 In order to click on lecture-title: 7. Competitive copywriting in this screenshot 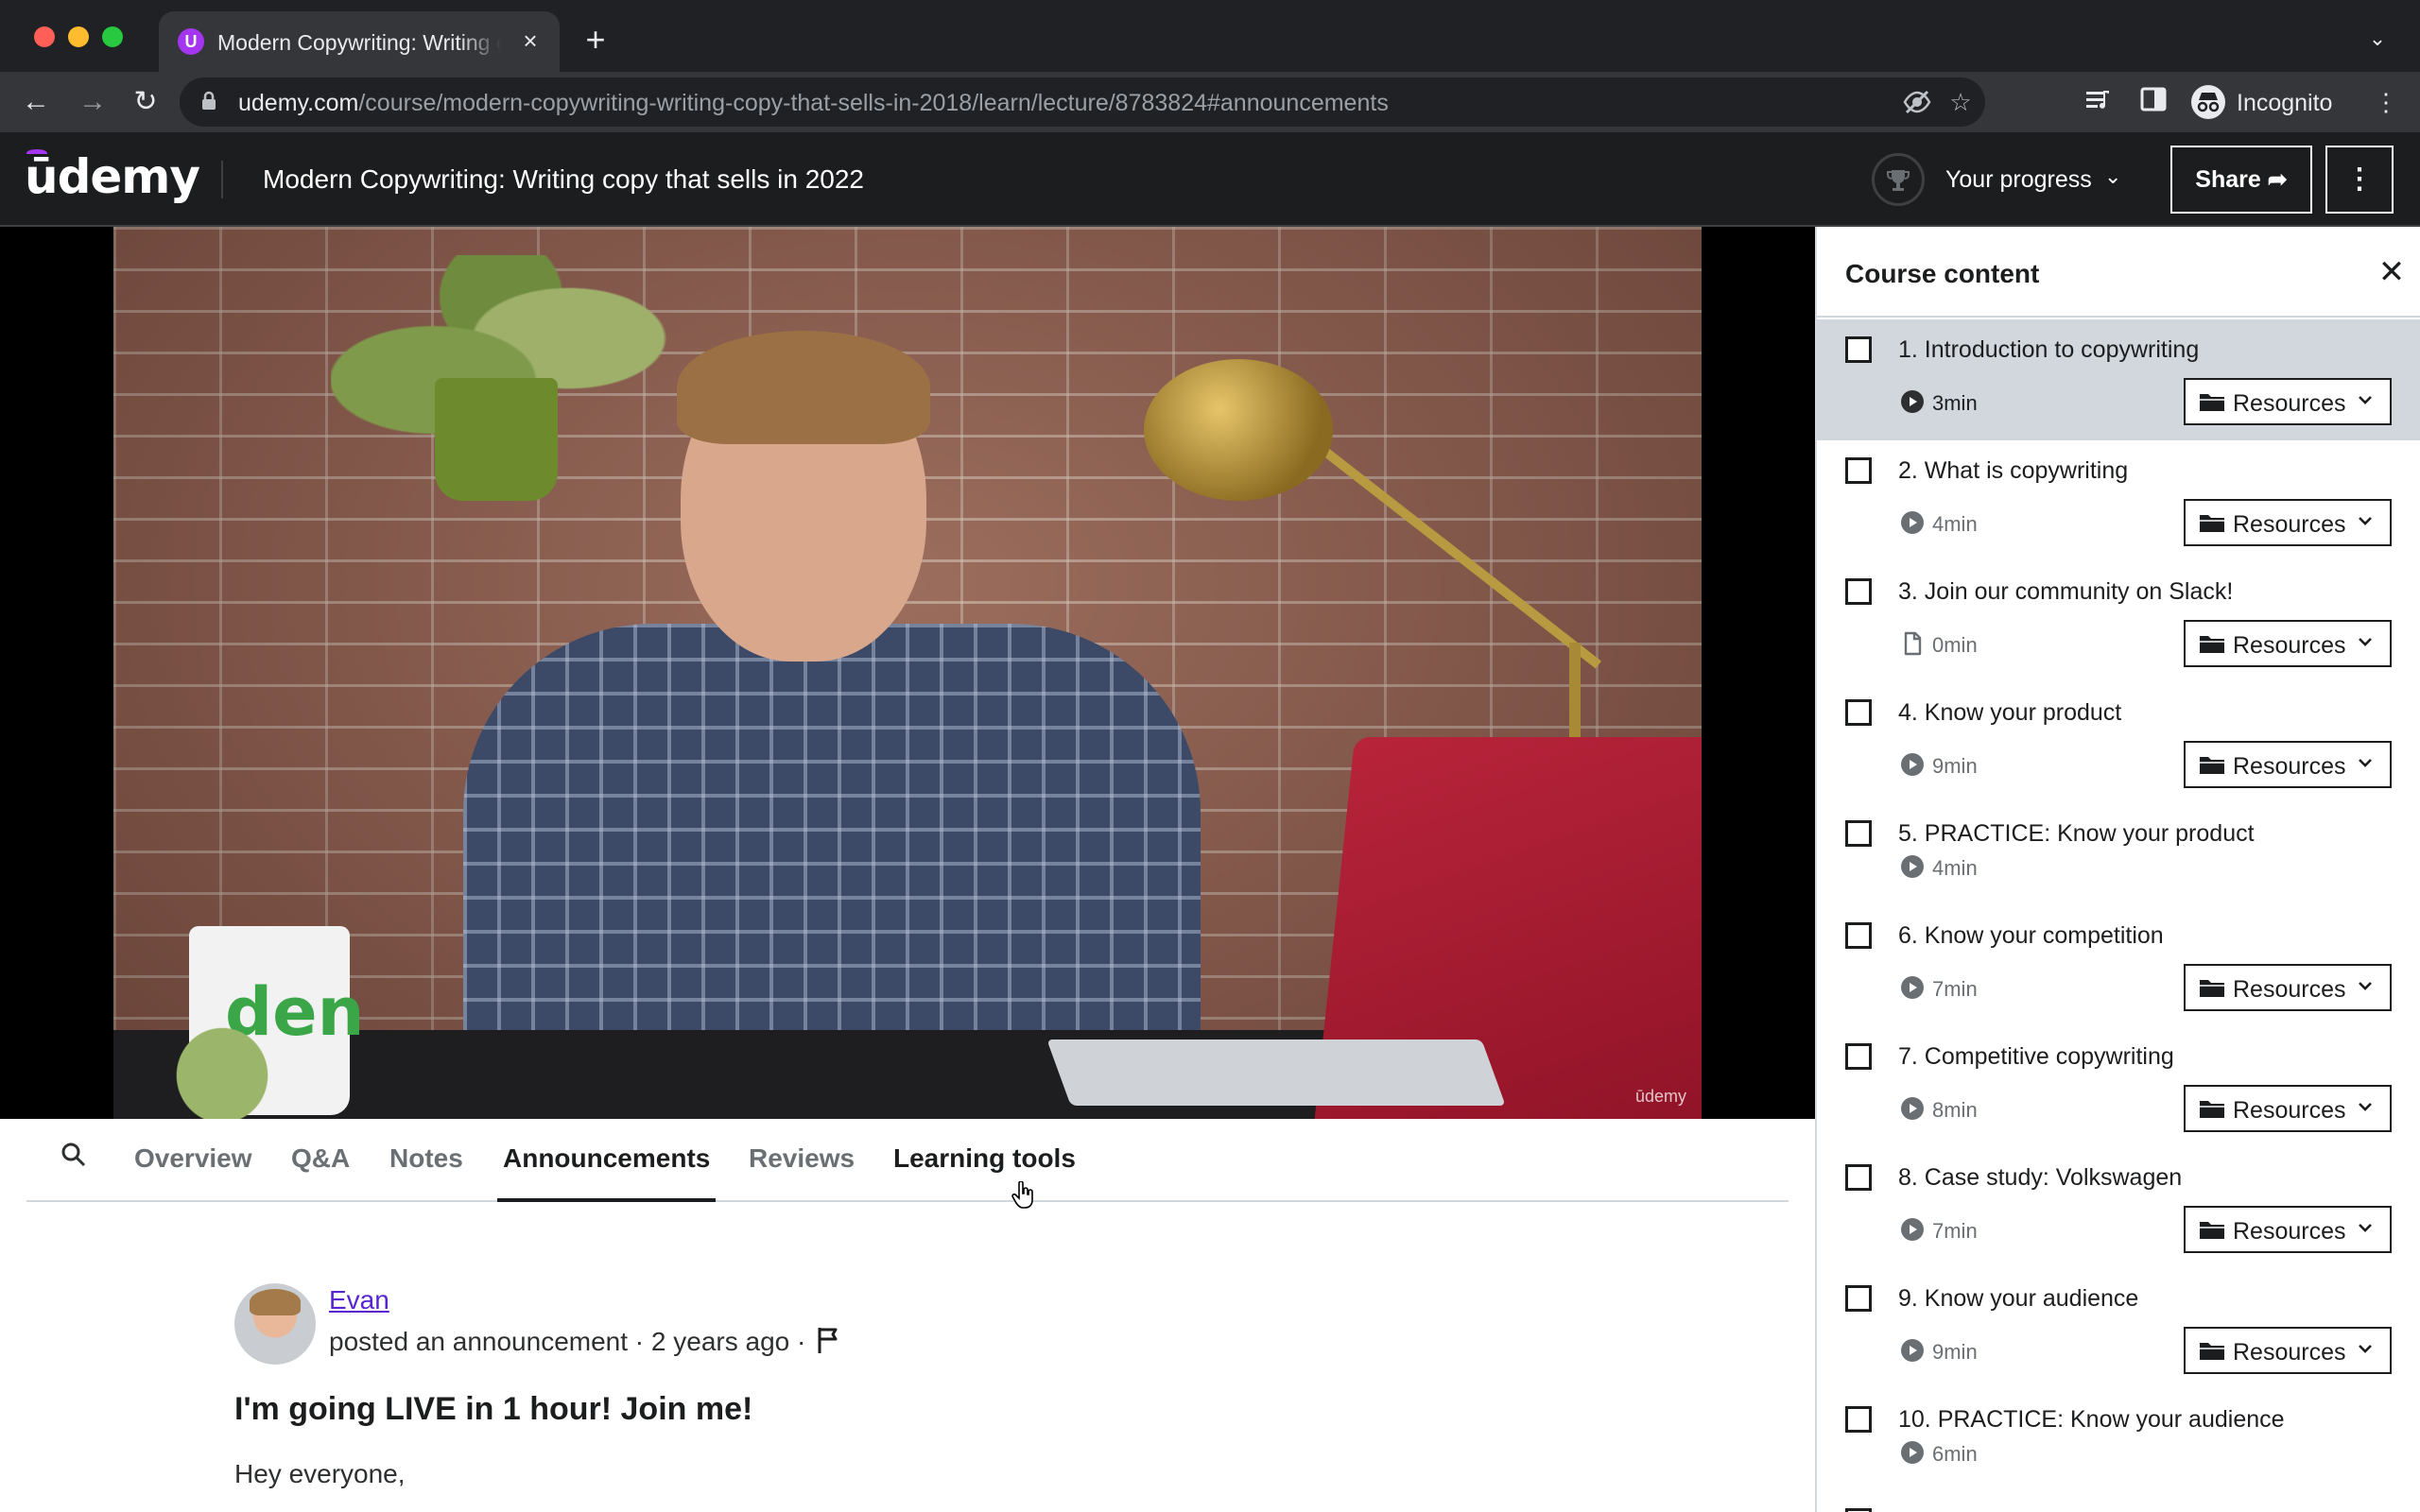, I will do `click(2036, 1057)`.